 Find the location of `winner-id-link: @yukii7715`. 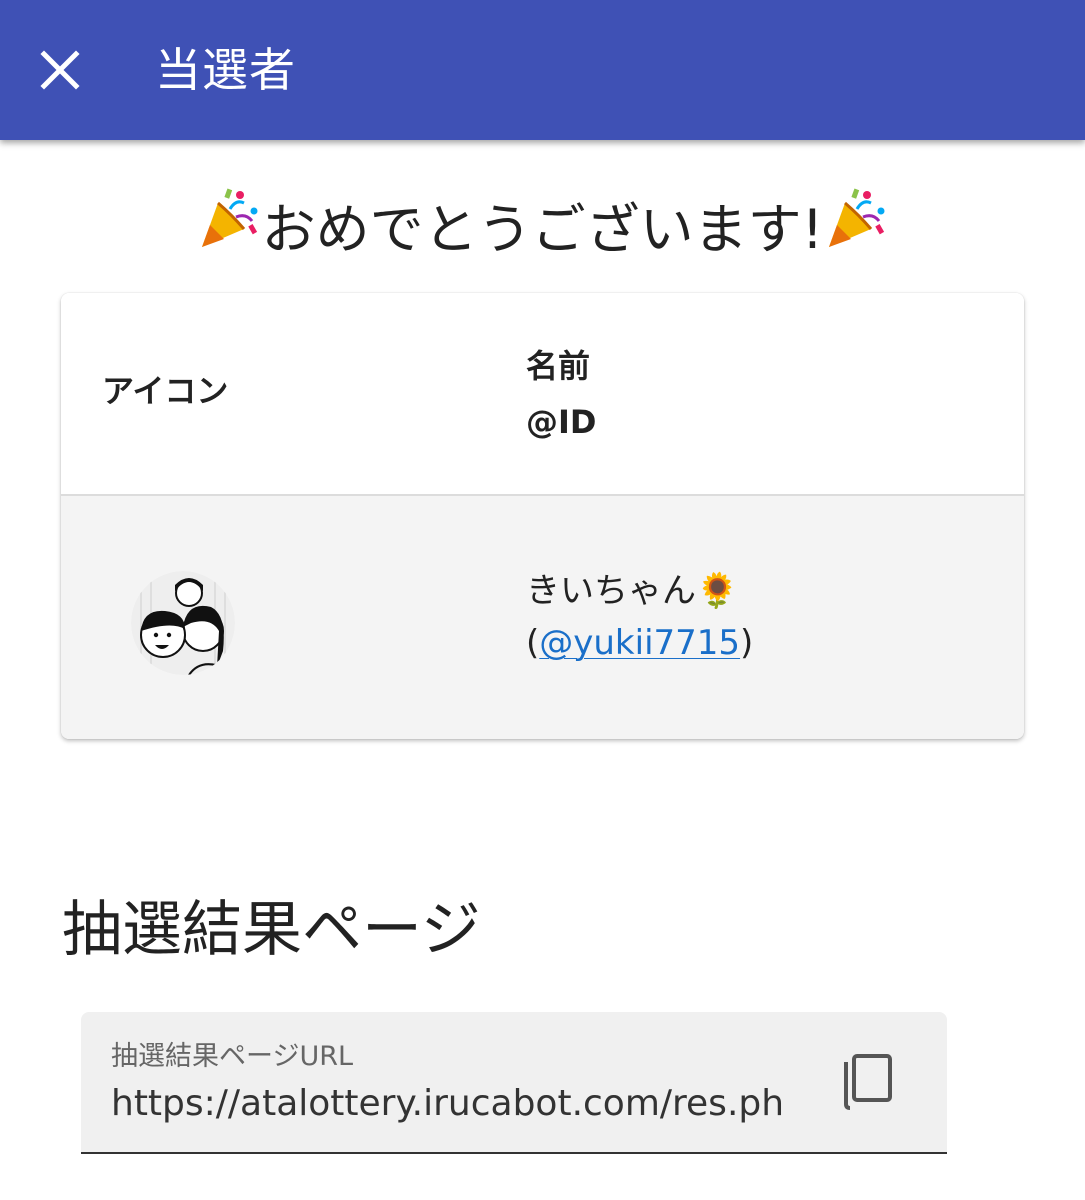

winner-id-link: @yukii7715 is located at coordinates (639, 643).